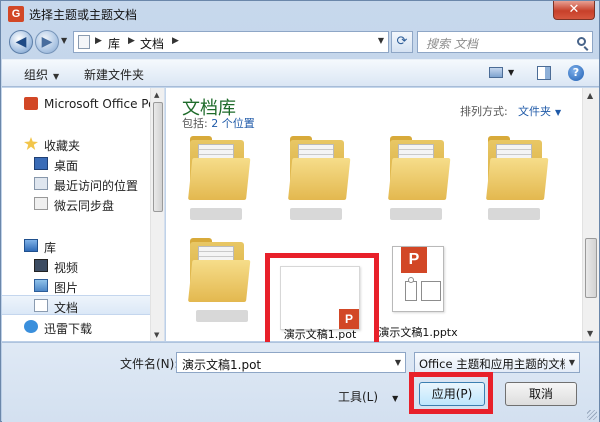 This screenshot has width=600, height=422. I want to click on folder-location-icon, so click(84, 42).